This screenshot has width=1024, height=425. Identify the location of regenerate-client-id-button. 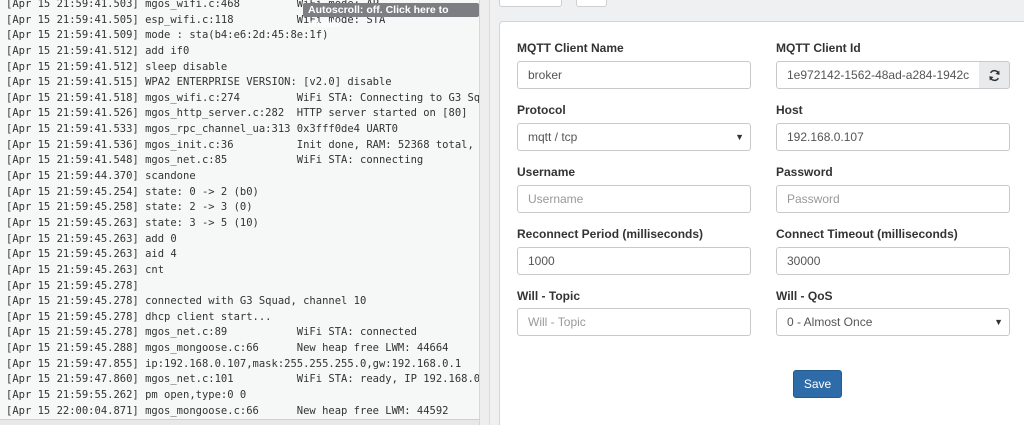
(994, 75).